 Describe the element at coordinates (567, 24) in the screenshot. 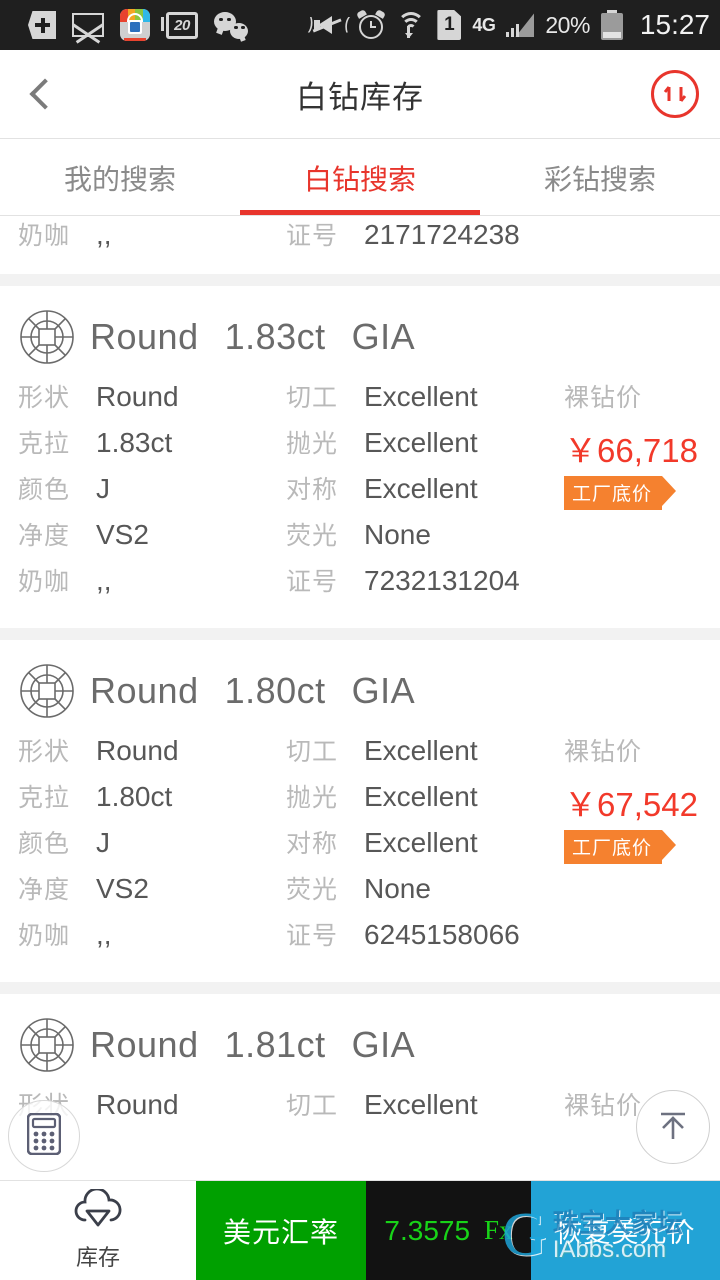

I see `battery-percent-label: 20%` at that location.